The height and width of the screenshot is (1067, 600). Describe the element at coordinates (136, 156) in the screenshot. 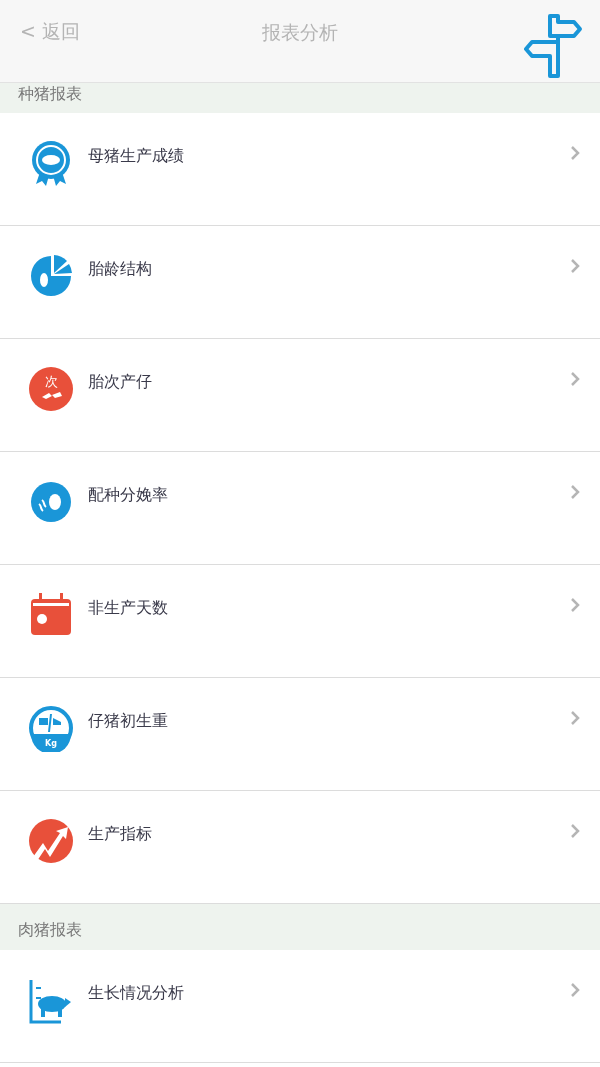

I see `item-label: 母猪生产成绩` at that location.